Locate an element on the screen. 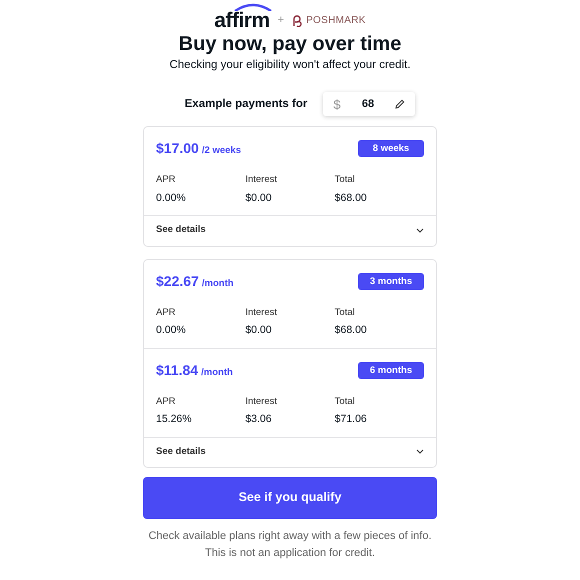  plus-sign: + is located at coordinates (281, 20).